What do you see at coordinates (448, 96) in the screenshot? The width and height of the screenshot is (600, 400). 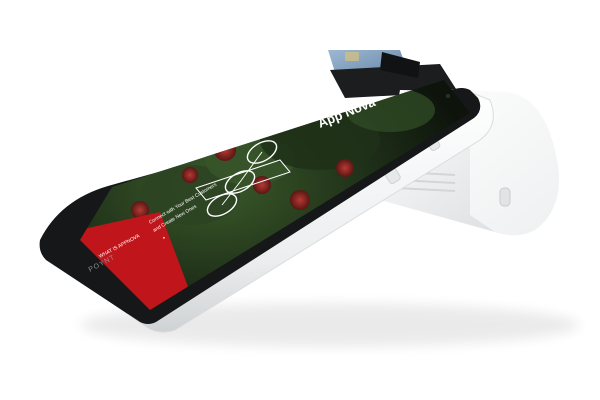 I see `camera-icon` at bounding box center [448, 96].